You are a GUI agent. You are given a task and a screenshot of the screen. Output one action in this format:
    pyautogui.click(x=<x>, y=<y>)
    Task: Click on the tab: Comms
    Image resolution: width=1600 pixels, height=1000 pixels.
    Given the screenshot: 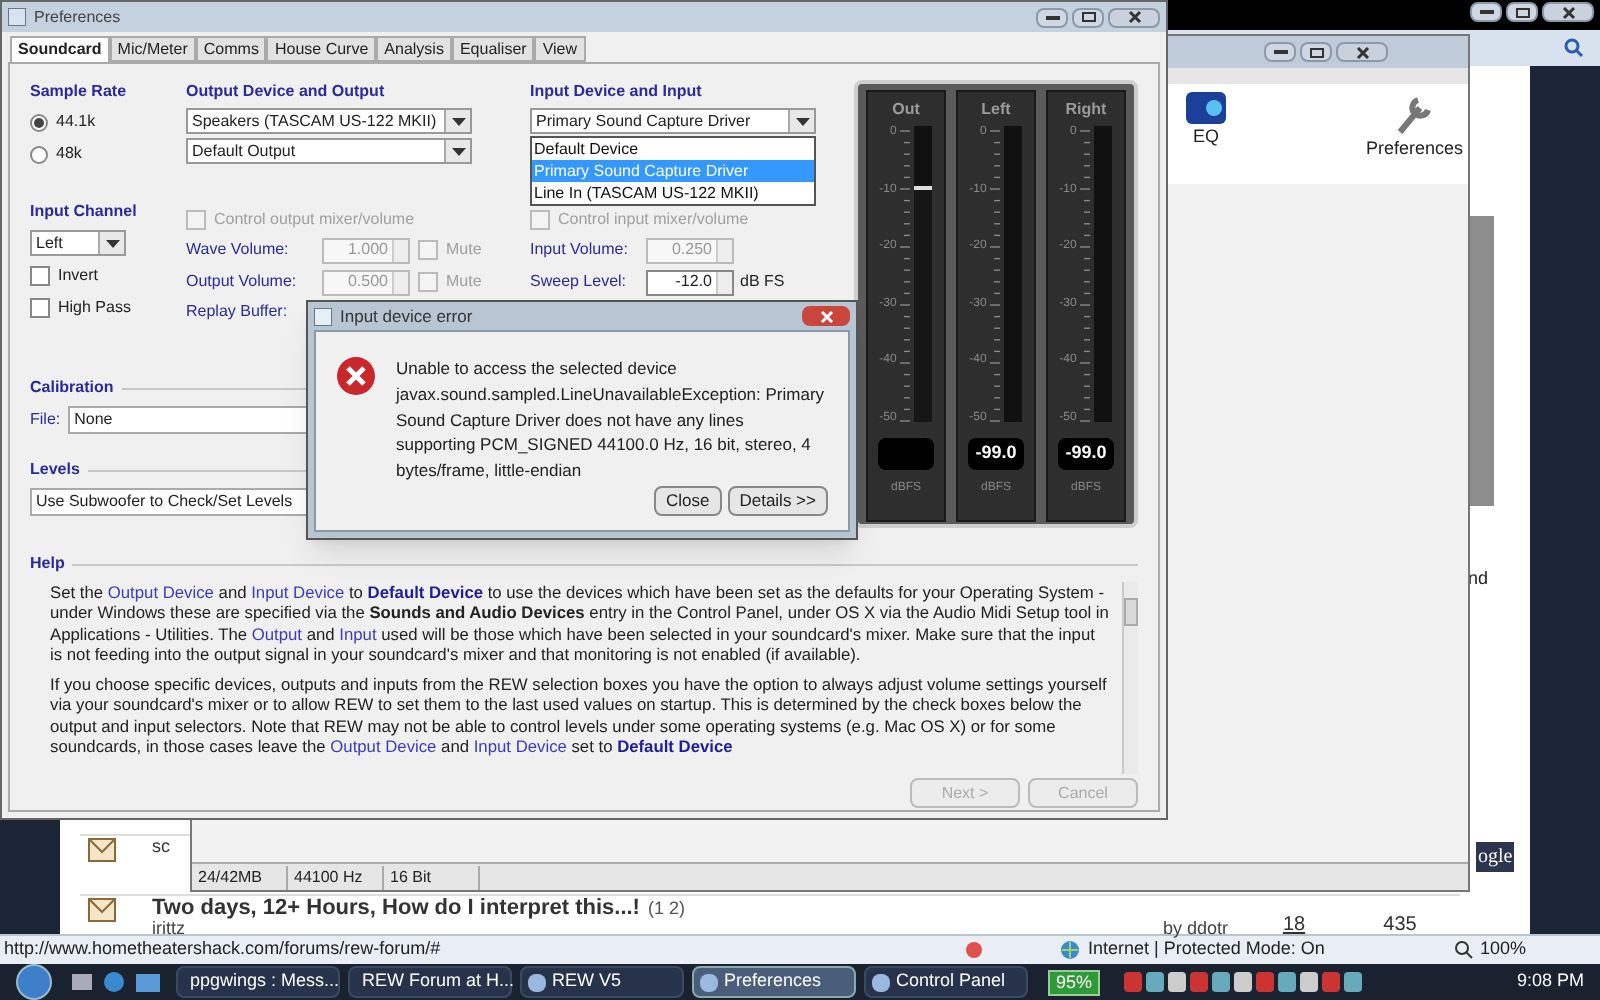 What is the action you would take?
    pyautogui.click(x=231, y=49)
    